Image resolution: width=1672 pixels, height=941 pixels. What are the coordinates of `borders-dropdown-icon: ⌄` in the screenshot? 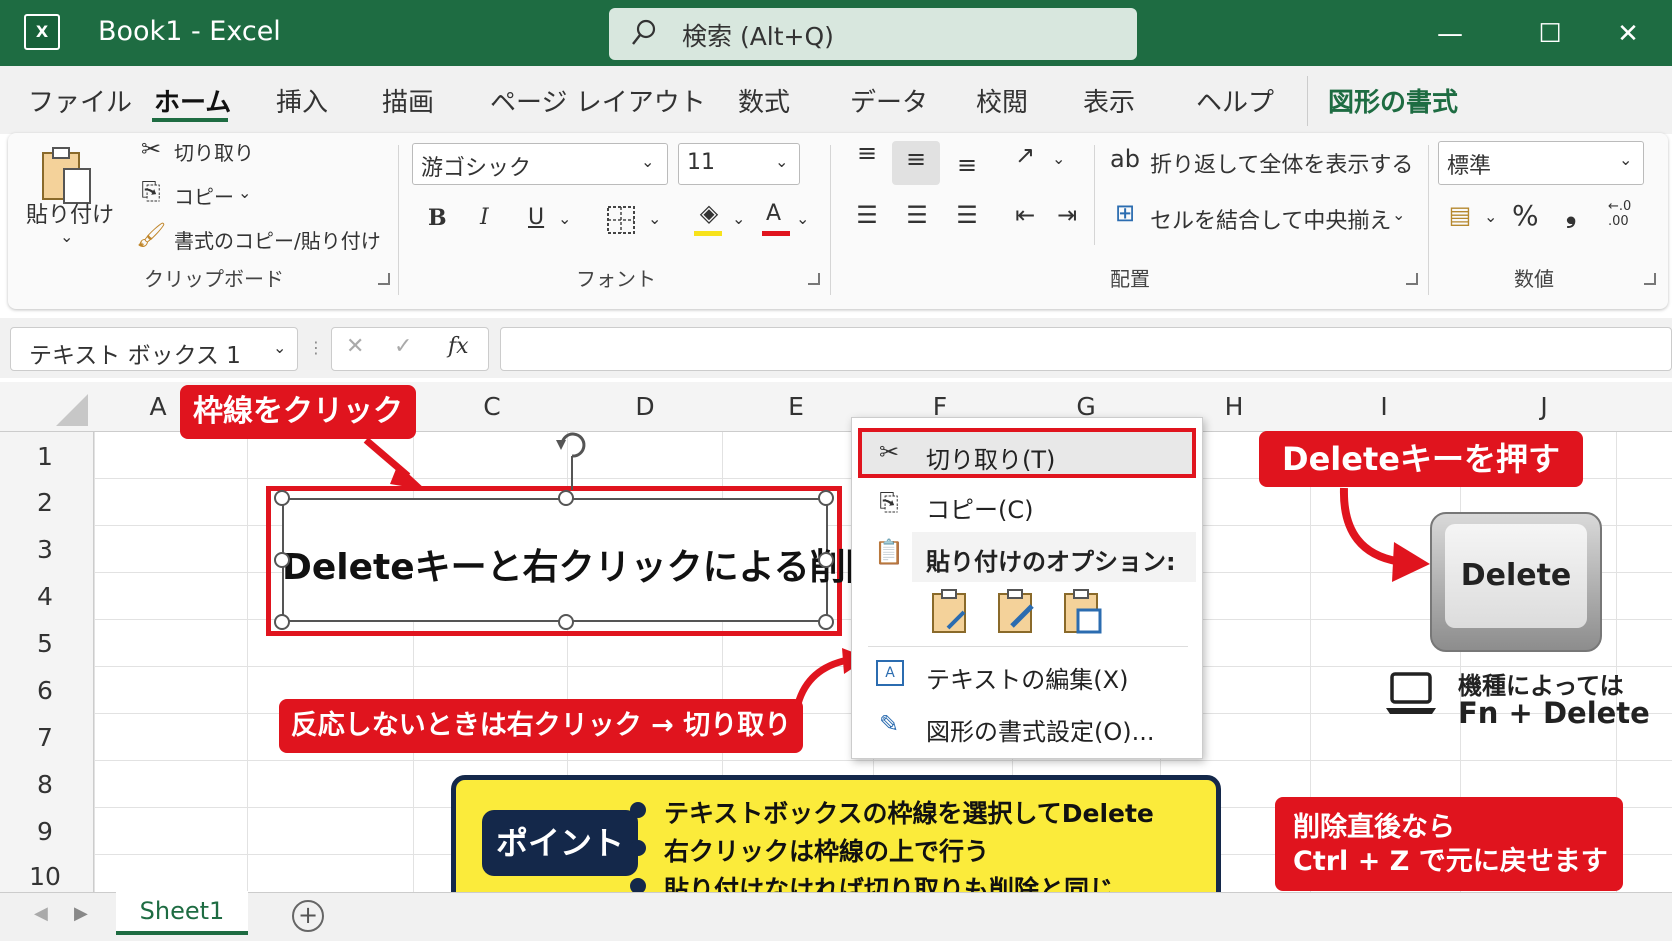 It's located at (654, 218).